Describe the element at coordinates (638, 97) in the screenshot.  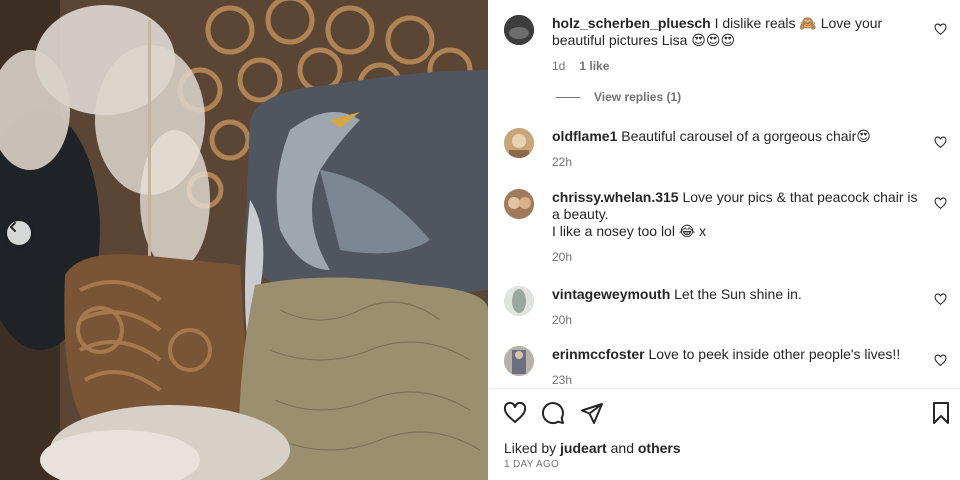
I see `view-replies-label: View replies (1)` at that location.